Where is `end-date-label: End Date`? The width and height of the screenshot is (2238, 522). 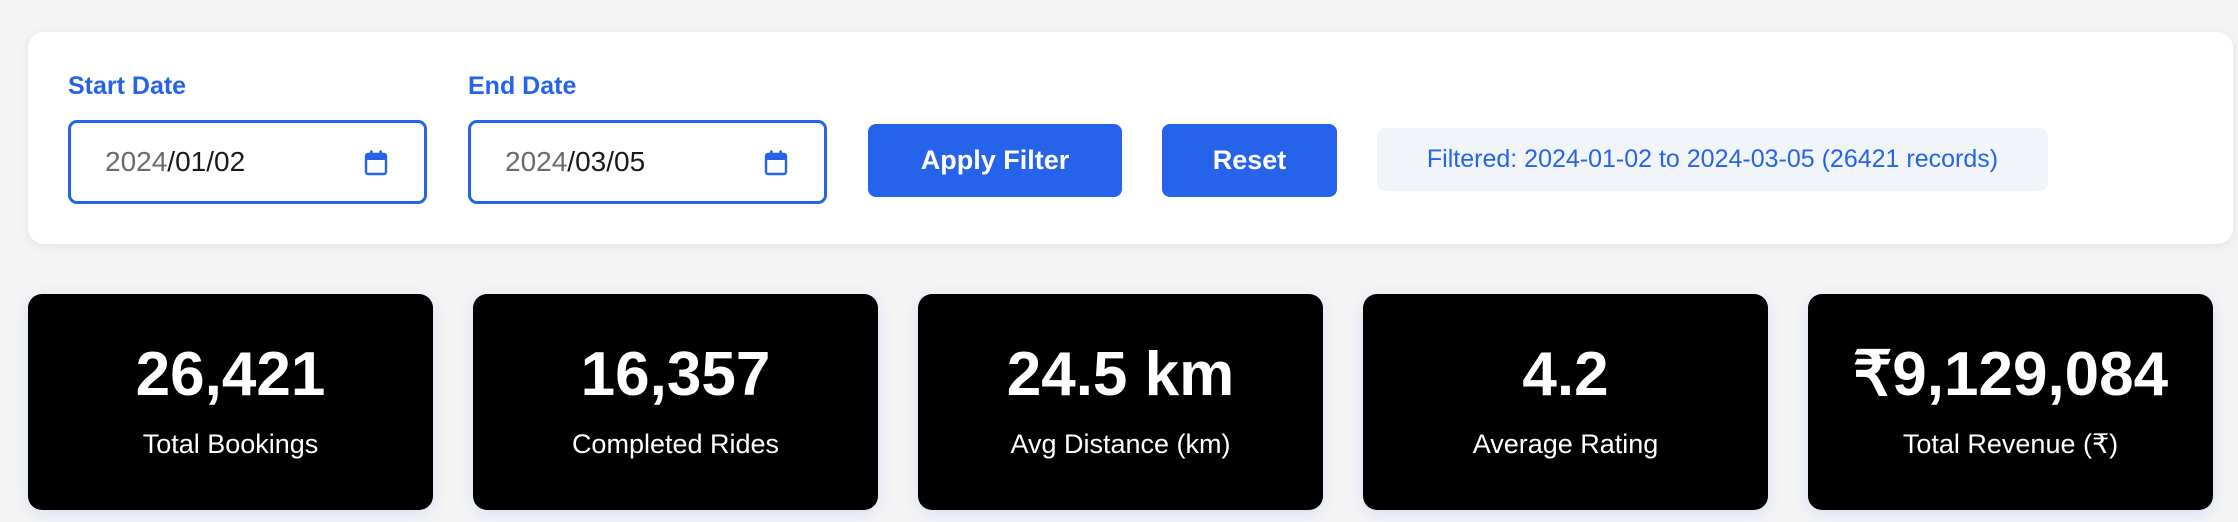 end-date-label: End Date is located at coordinates (522, 86).